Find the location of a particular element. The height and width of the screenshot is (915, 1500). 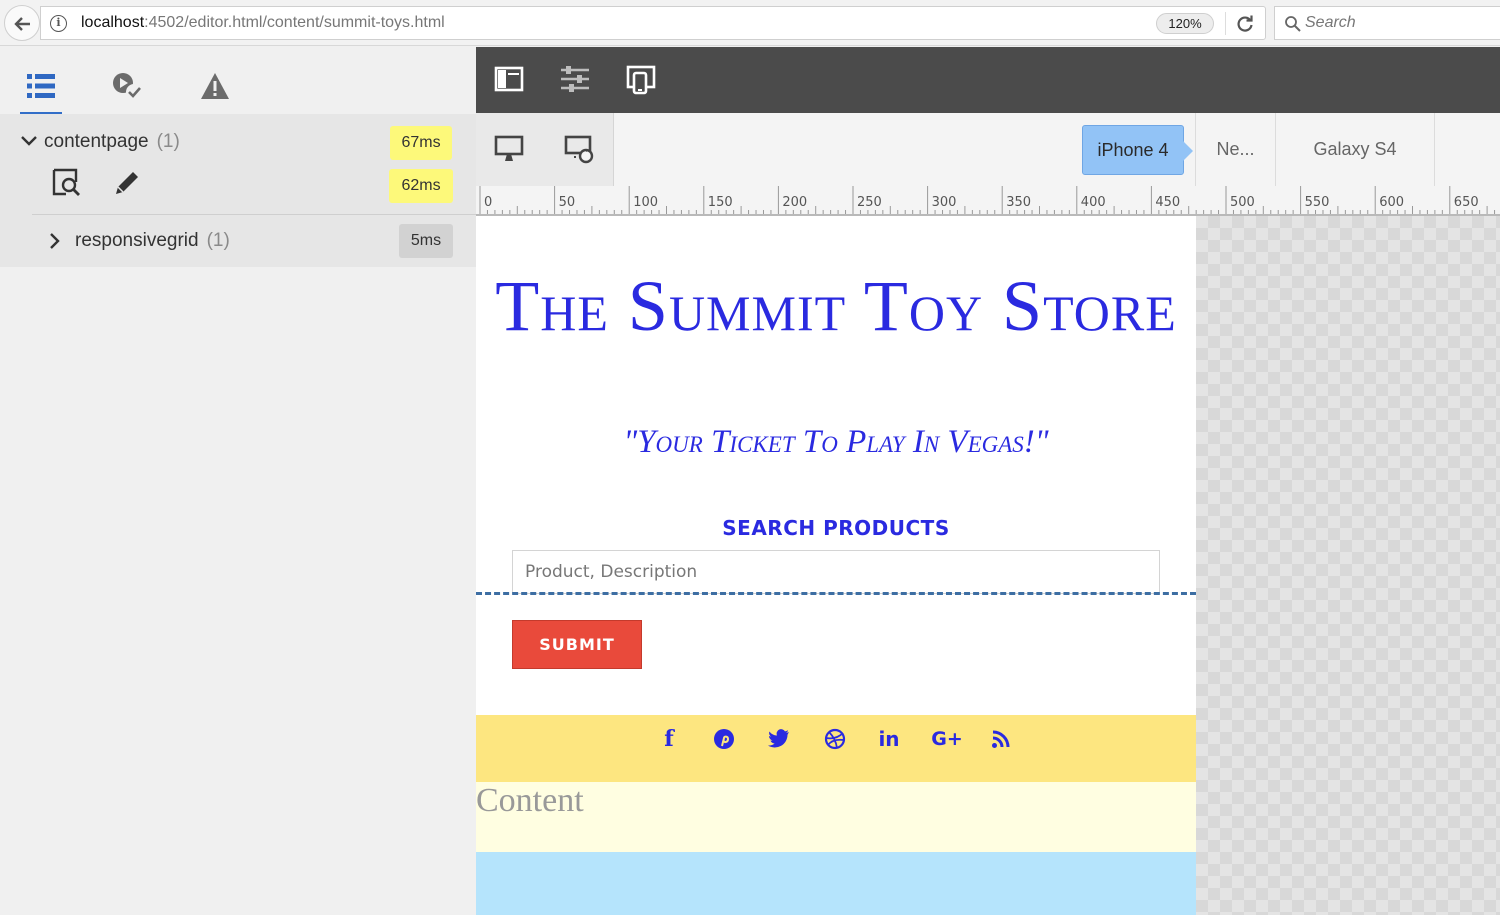

editor-toolbar is located at coordinates (988, 80).